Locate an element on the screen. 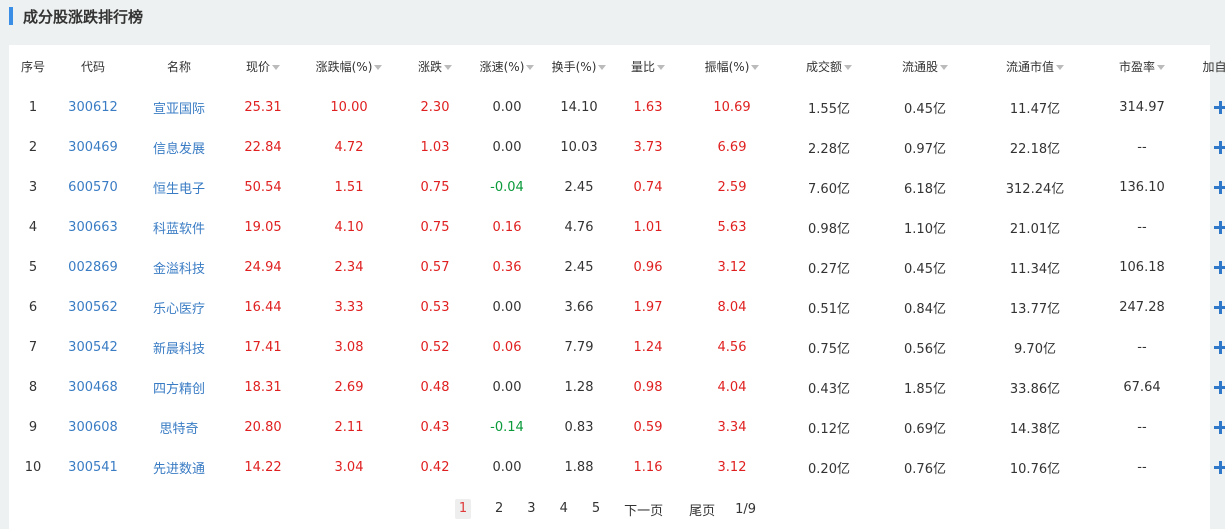  float-market-cap: 10.76亿 is located at coordinates (1035, 469).